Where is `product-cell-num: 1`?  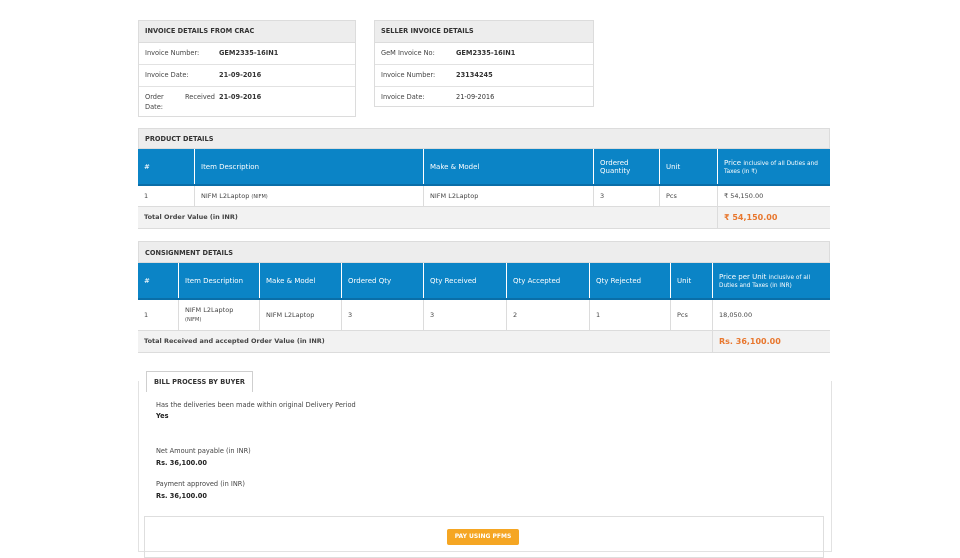 product-cell-num: 1 is located at coordinates (166, 196).